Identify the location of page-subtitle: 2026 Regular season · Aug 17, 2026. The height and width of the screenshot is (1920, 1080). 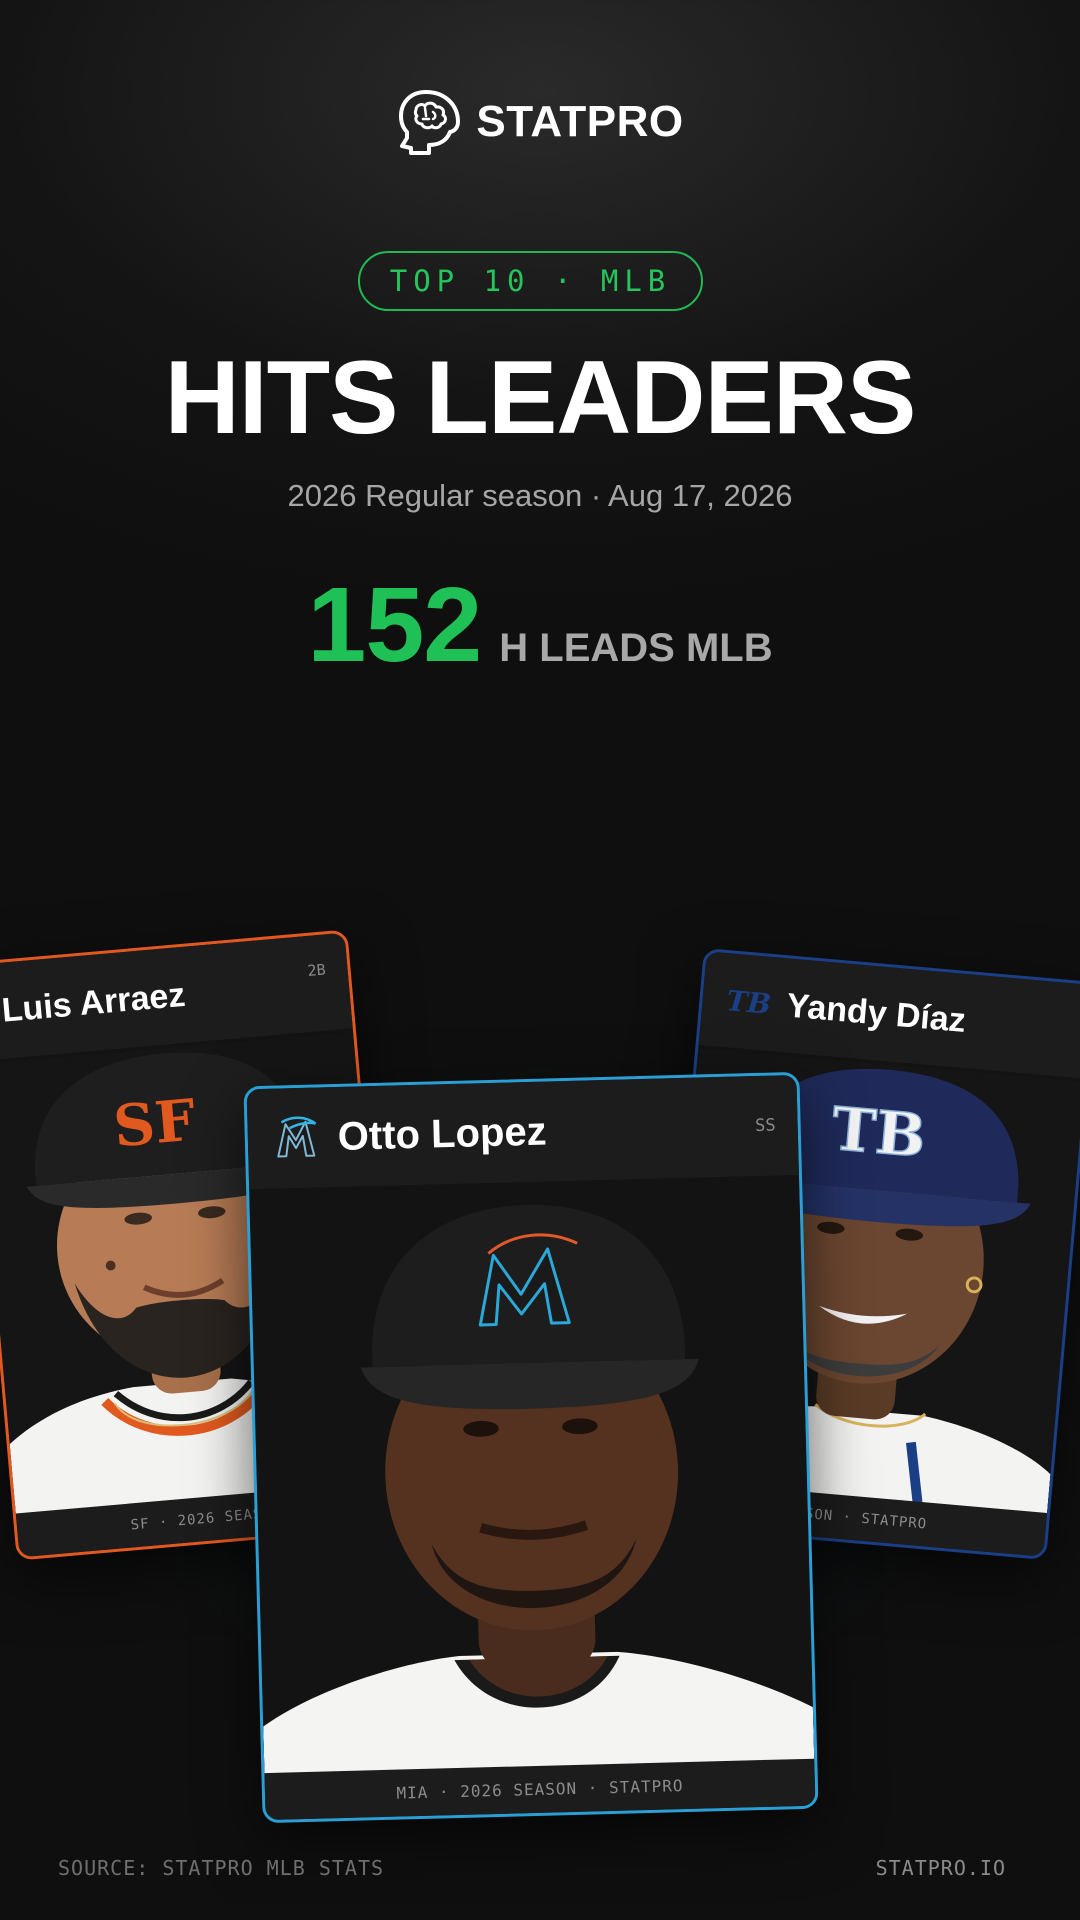
(540, 495).